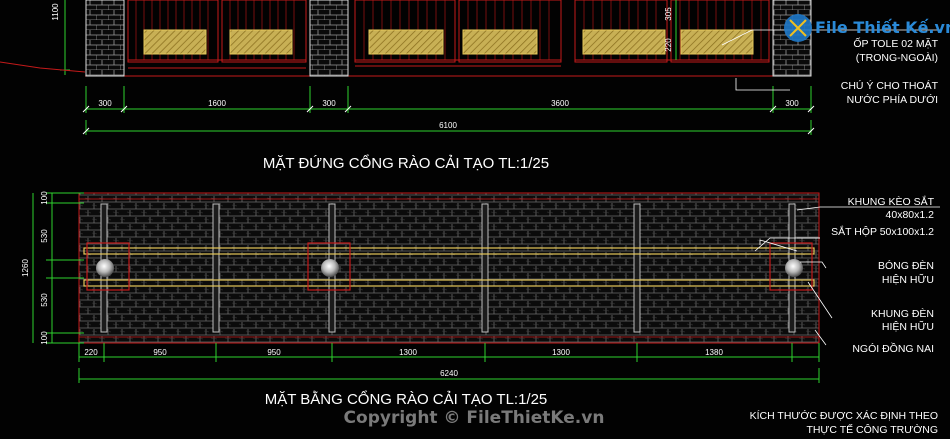  What do you see at coordinates (906, 265) in the screenshot?
I see `note-bong-den: BÓNG ĐÈN` at bounding box center [906, 265].